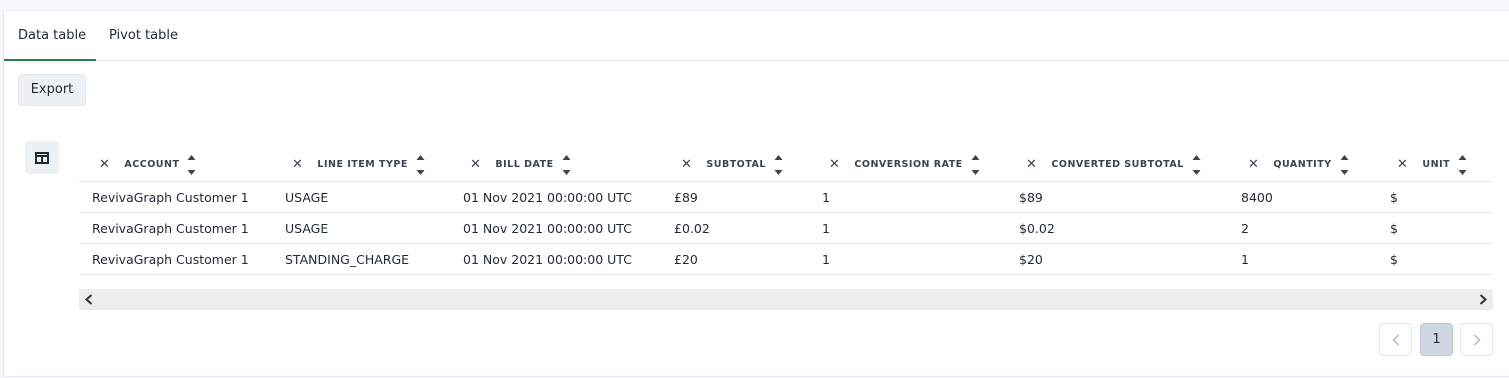 The width and height of the screenshot is (1509, 378). What do you see at coordinates (50, 36) in the screenshot?
I see `tab-data-table: Data table` at bounding box center [50, 36].